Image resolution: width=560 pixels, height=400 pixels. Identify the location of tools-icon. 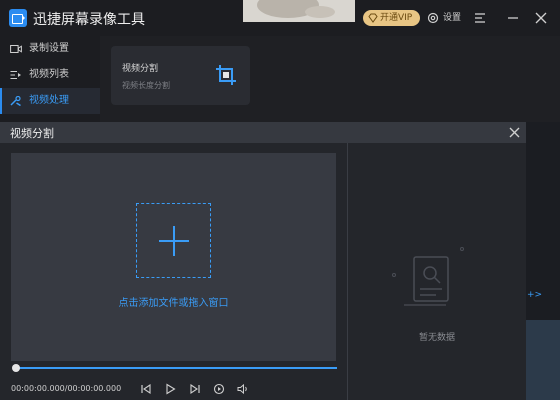
(15, 101).